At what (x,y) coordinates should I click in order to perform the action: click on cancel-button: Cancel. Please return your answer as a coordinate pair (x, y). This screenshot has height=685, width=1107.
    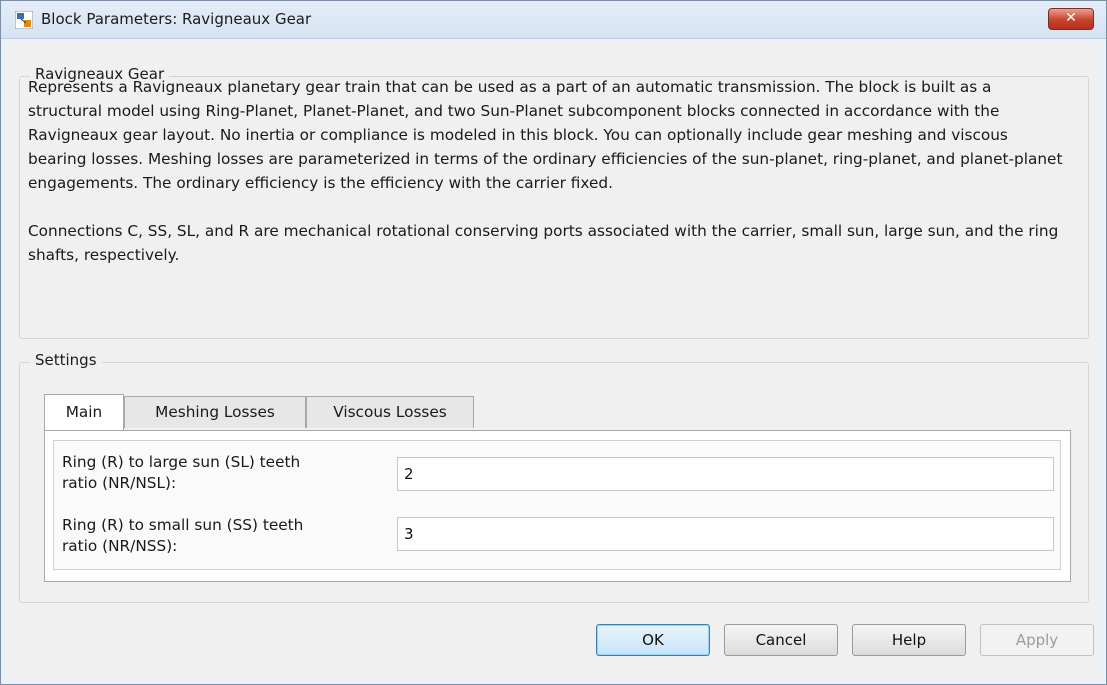
    Looking at the image, I should click on (781, 640).